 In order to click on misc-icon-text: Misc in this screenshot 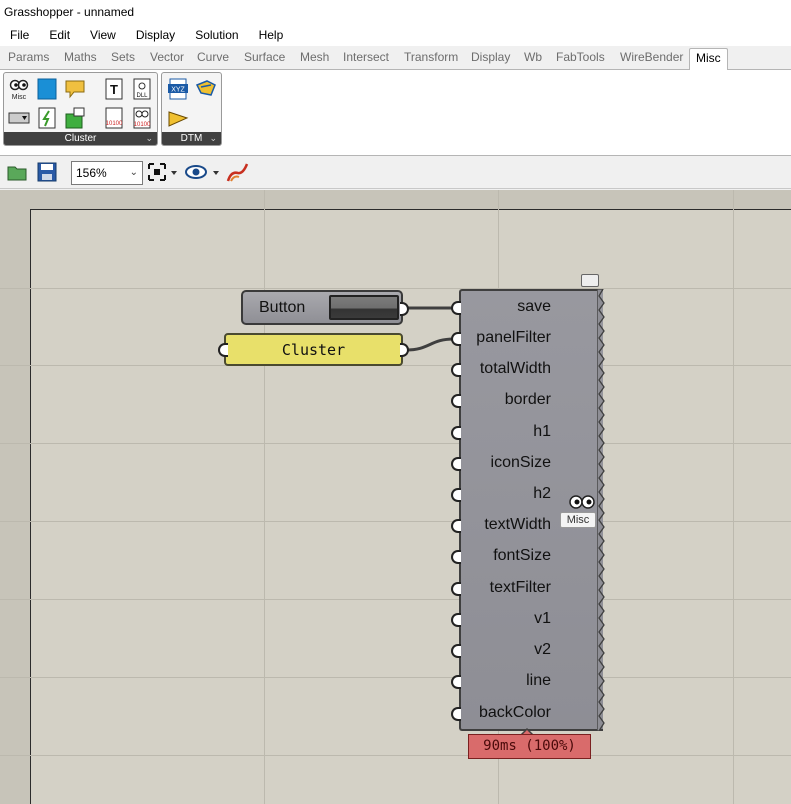, I will do `click(19, 97)`.